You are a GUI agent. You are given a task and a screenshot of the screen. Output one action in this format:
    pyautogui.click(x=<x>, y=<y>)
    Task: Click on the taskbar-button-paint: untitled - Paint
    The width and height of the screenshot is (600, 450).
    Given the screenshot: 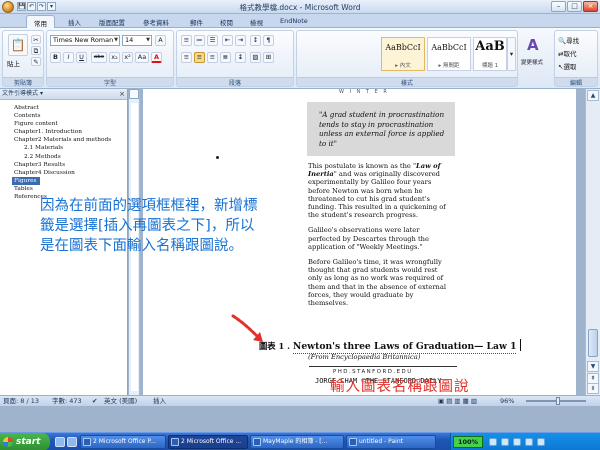 What is the action you would take?
    pyautogui.click(x=391, y=442)
    